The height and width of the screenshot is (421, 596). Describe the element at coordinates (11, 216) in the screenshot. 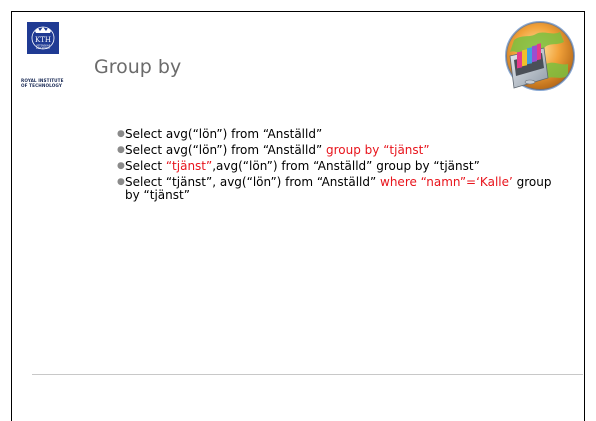

I see `slide-frame-left` at that location.